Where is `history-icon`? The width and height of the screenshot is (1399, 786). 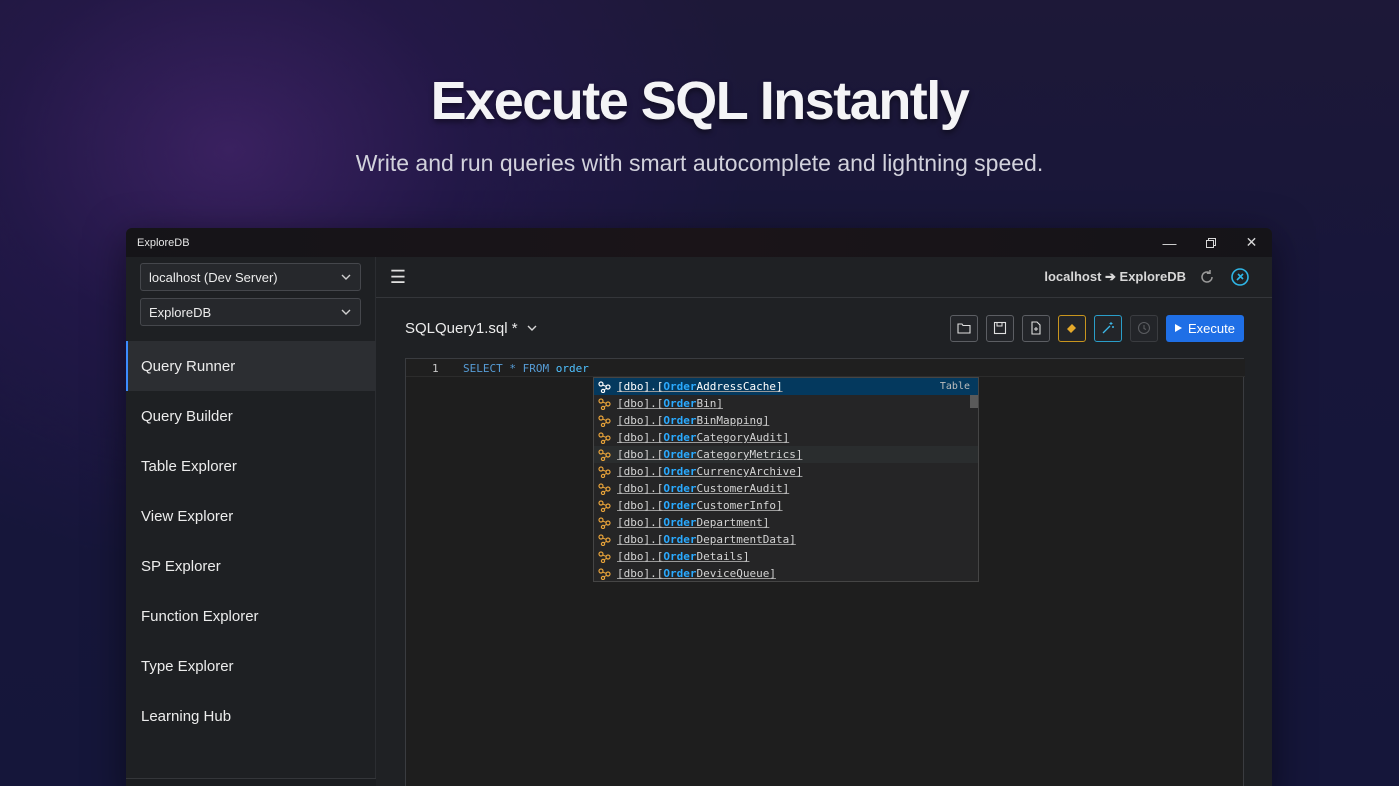
history-icon is located at coordinates (1144, 328).